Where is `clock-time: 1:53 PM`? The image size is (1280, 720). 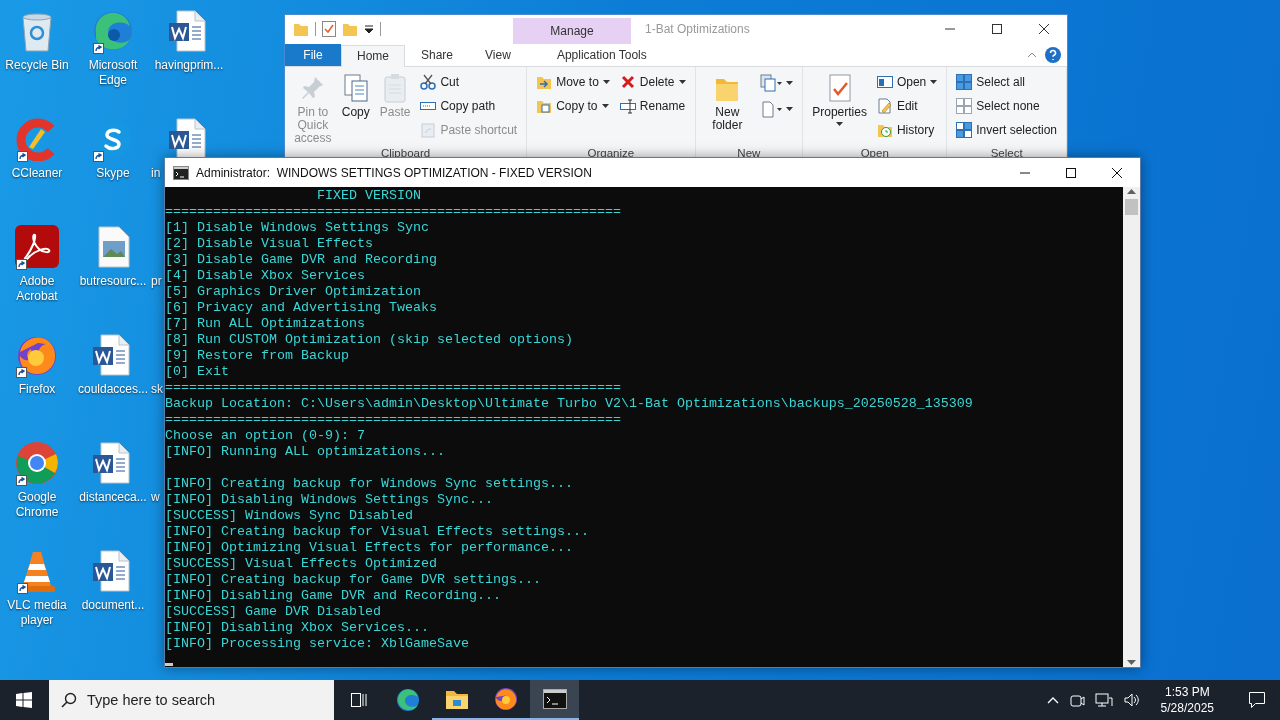 clock-time: 1:53 PM is located at coordinates (1187, 692).